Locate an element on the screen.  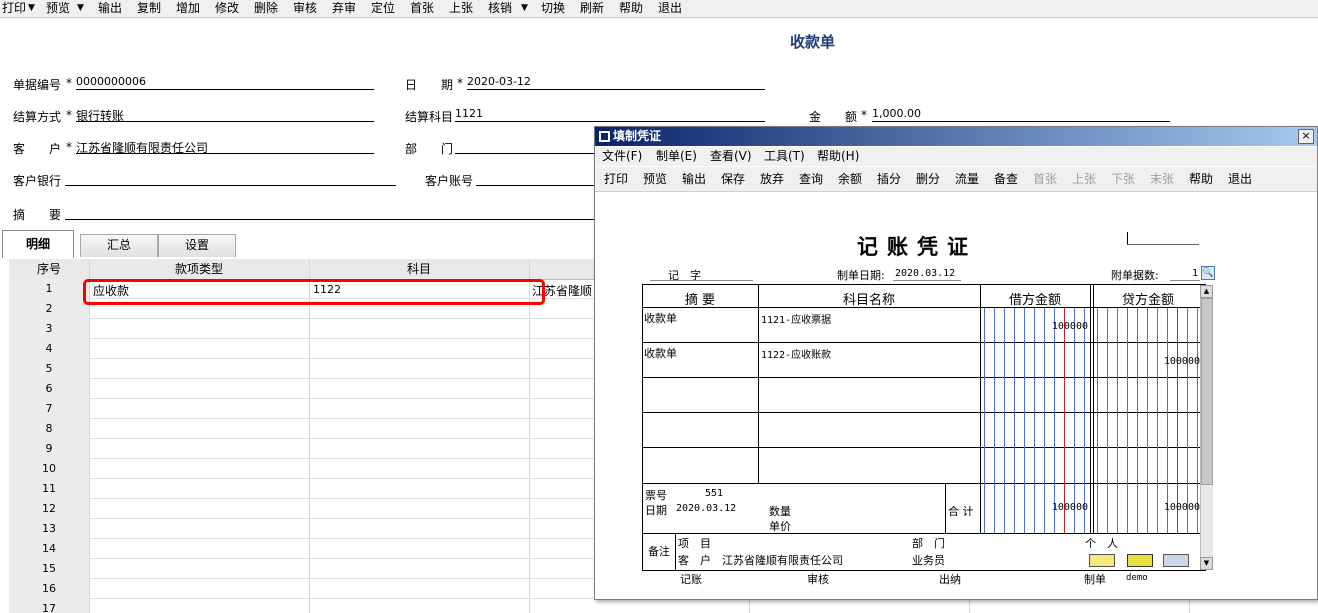
v-insert-line-button: 插分 is located at coordinates (889, 179).